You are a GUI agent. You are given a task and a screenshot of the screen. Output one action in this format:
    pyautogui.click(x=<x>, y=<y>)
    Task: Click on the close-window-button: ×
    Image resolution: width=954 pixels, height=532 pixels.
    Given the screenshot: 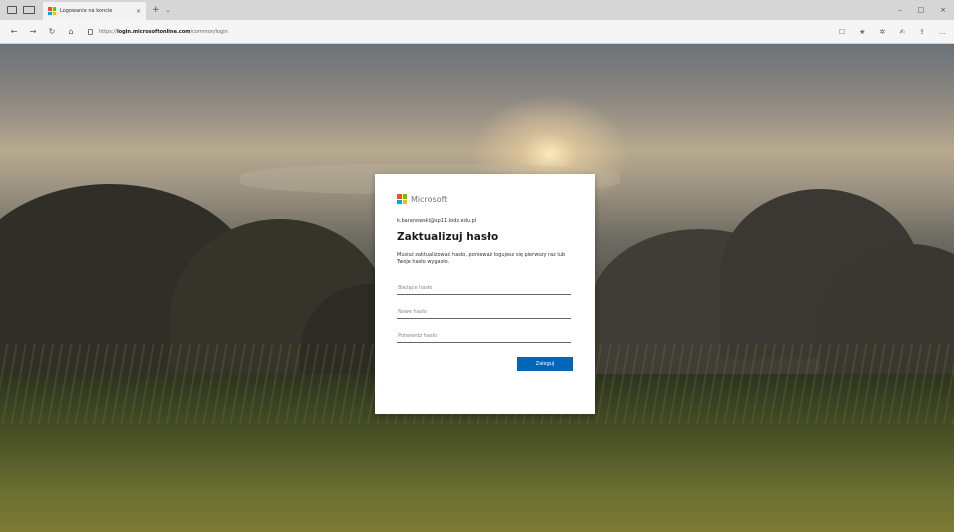 What is the action you would take?
    pyautogui.click(x=943, y=10)
    